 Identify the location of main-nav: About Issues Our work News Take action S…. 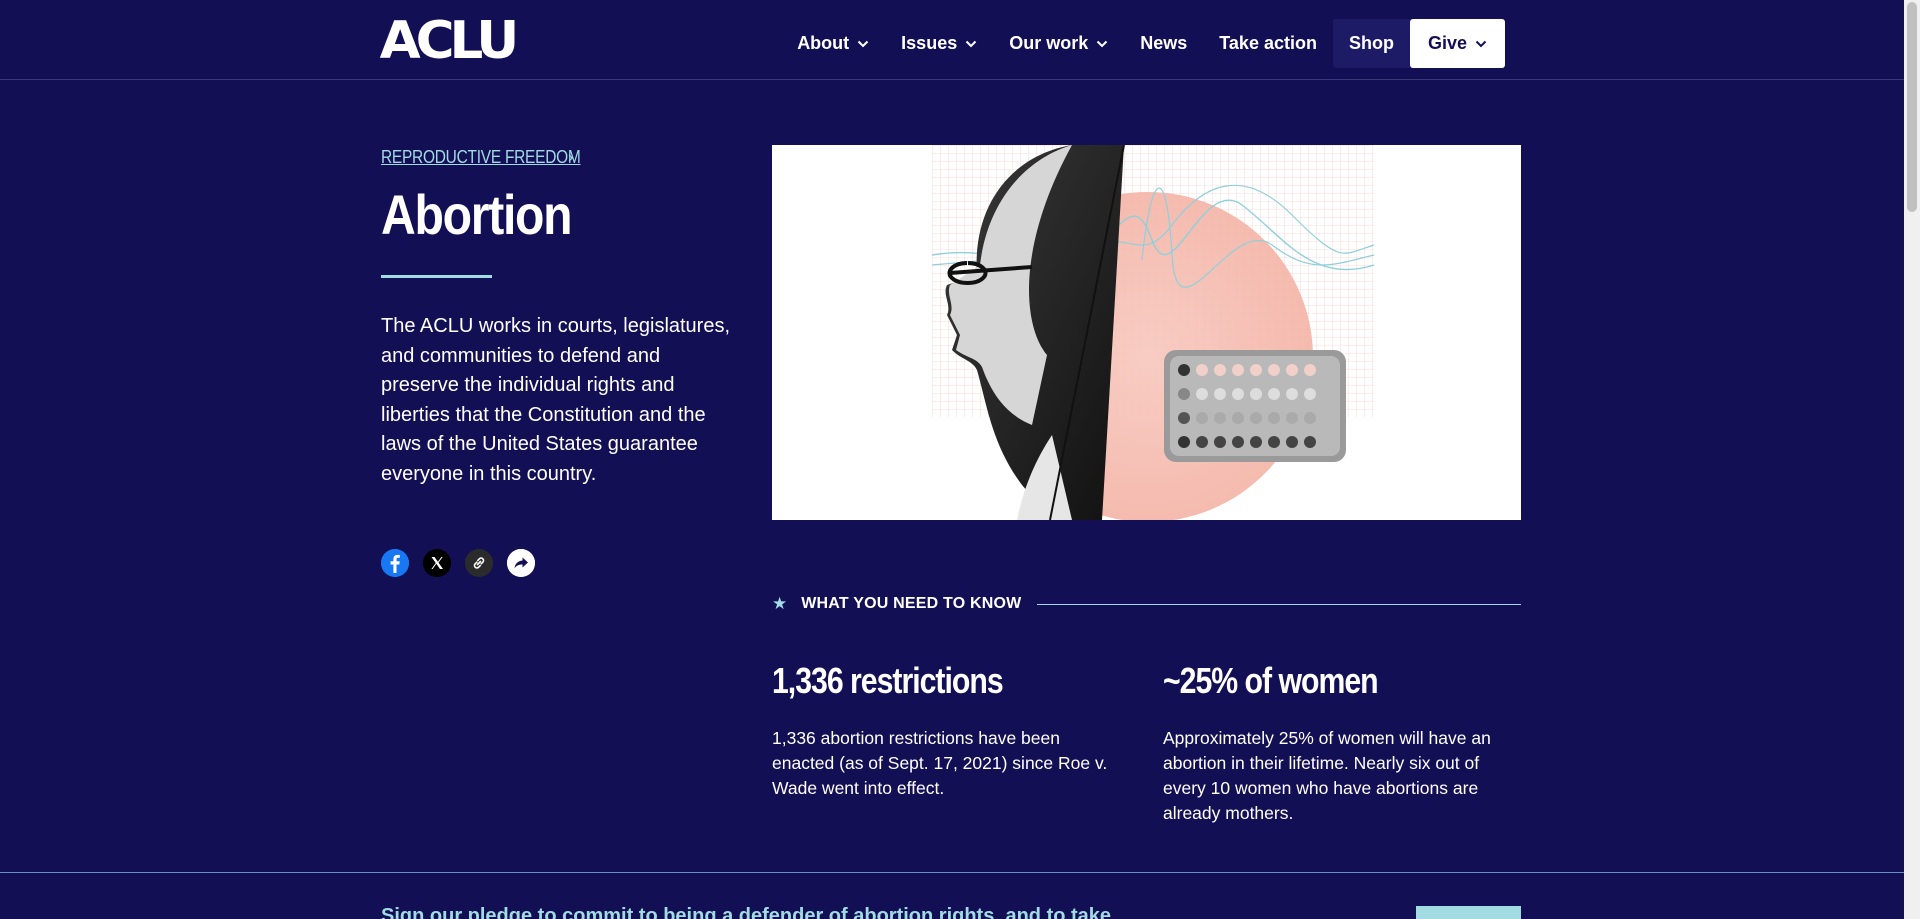
(1143, 43).